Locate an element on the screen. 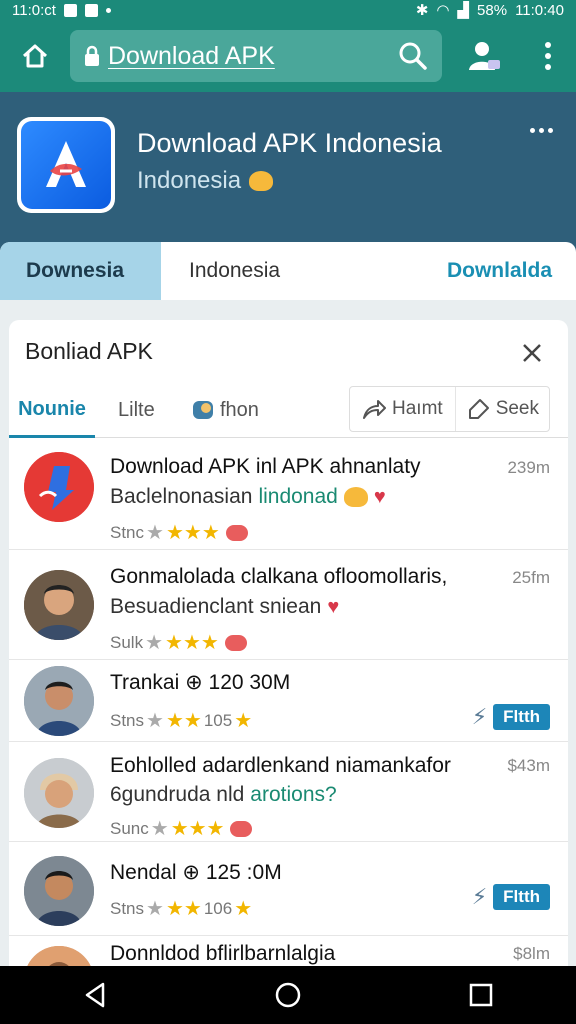 The height and width of the screenshot is (1024, 576). item-meta-number: 105 is located at coordinates (218, 720).